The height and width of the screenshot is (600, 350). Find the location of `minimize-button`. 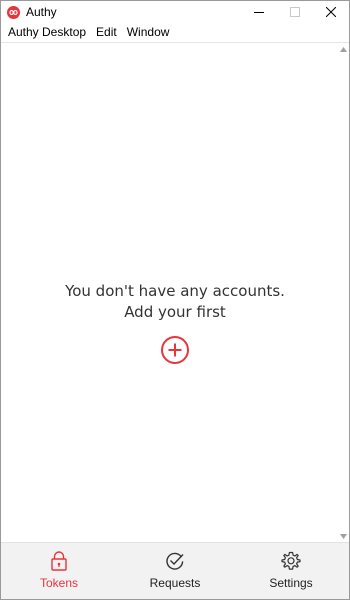

minimize-button is located at coordinates (259, 12).